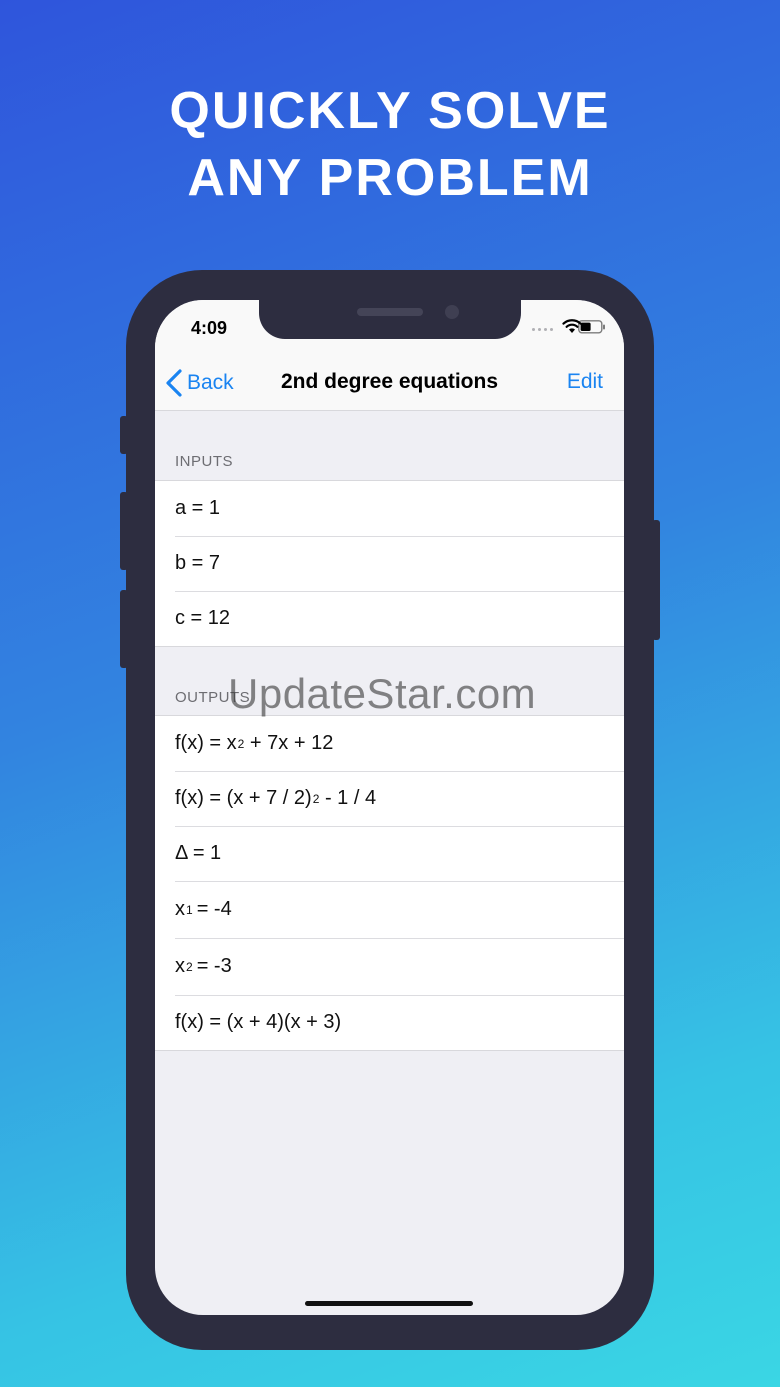  What do you see at coordinates (189, 966) in the screenshot?
I see `root-x2-subscript: 2` at bounding box center [189, 966].